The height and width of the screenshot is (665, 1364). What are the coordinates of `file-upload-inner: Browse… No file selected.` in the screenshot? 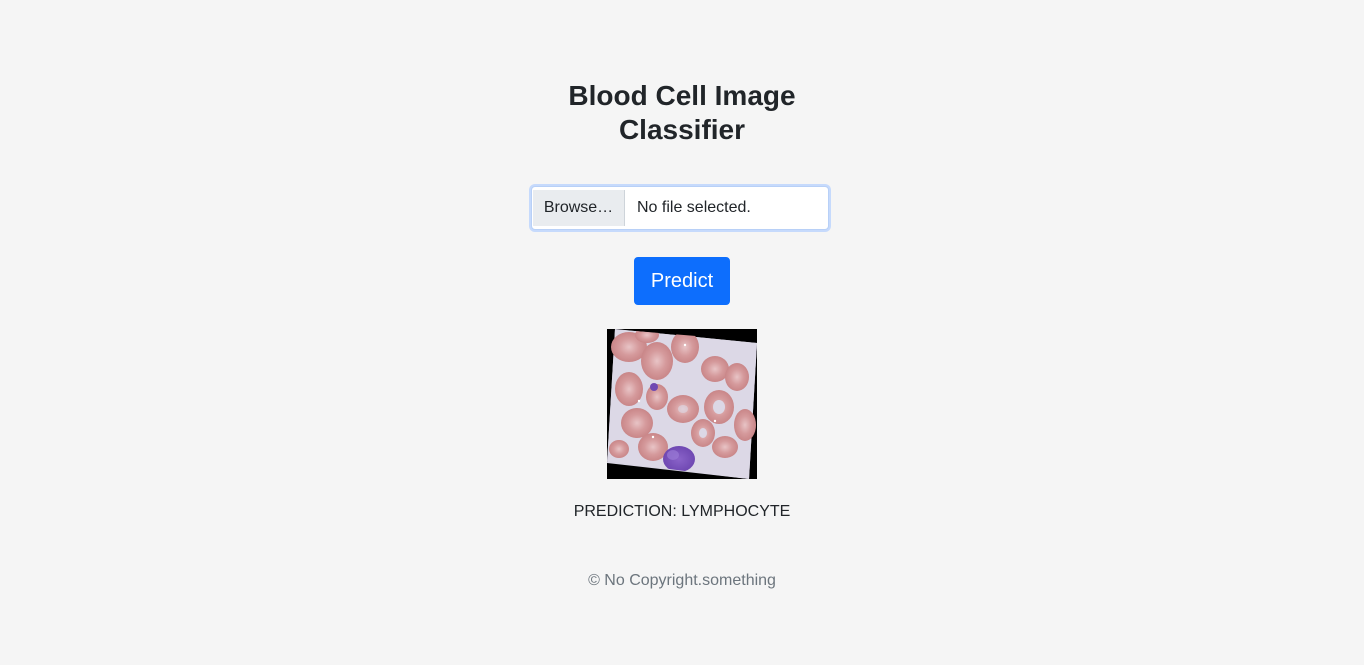 It's located at (680, 208).